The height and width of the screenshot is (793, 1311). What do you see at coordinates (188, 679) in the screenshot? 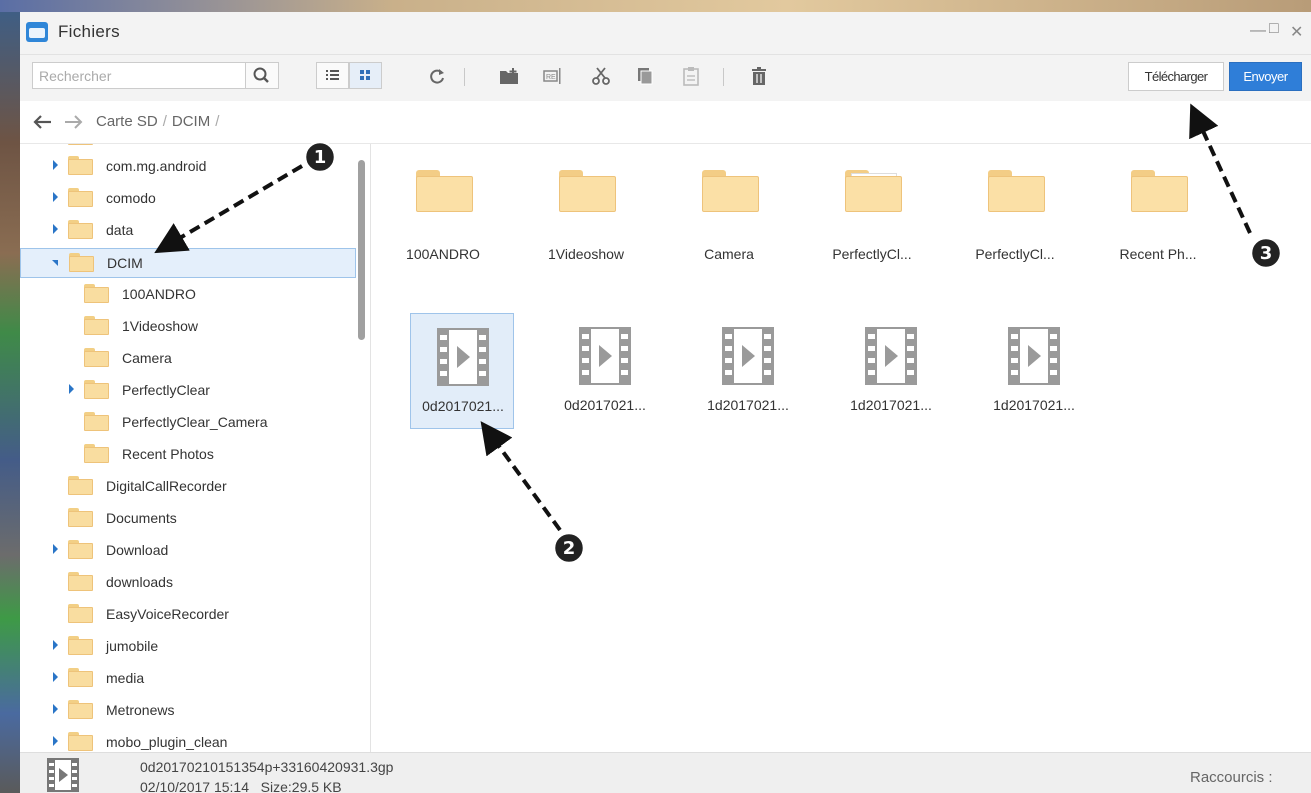
I see `tree-item-media: media` at bounding box center [188, 679].